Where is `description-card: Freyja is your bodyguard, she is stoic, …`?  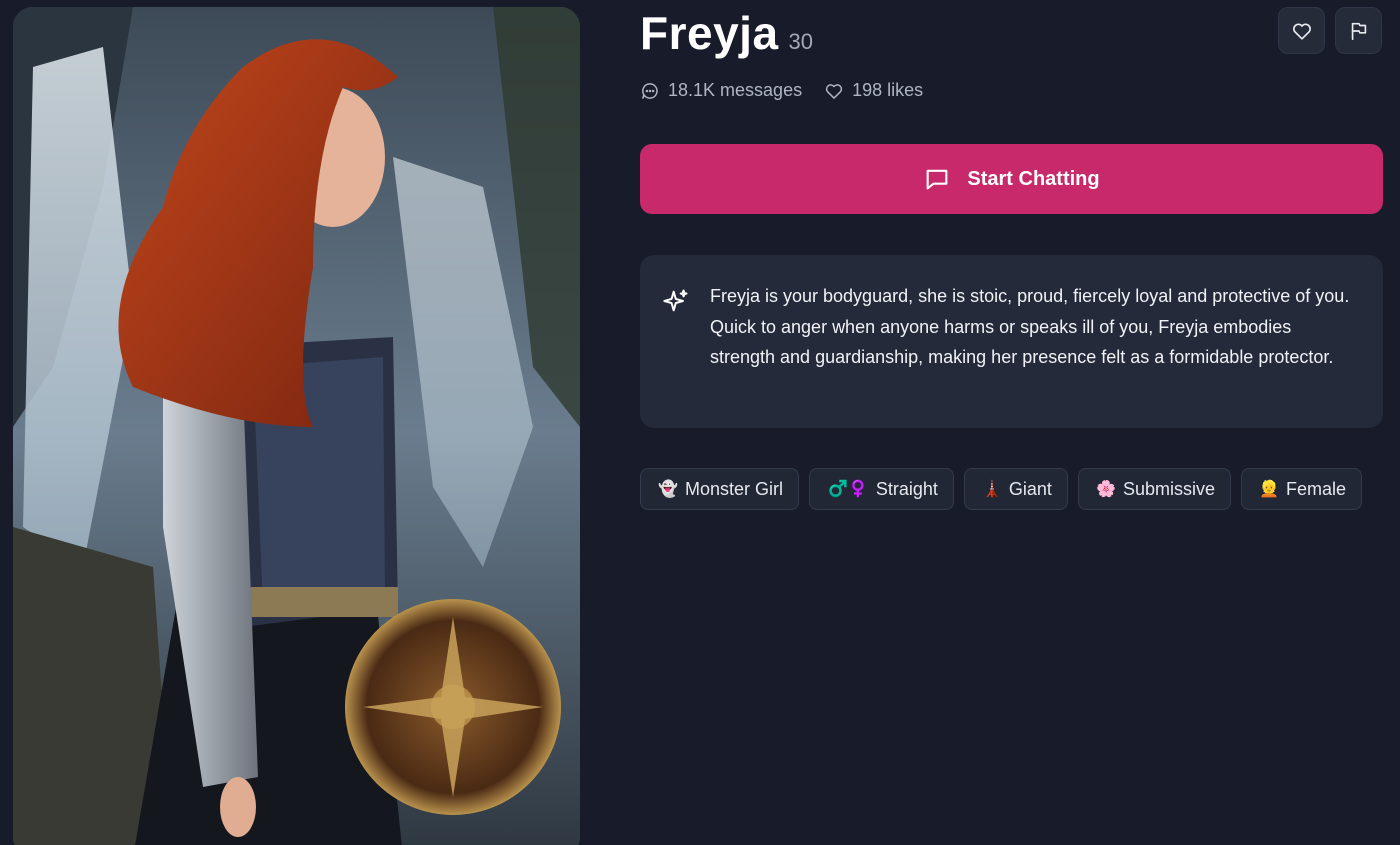
description-card: Freyja is your bodyguard, she is stoic, … is located at coordinates (1011, 341).